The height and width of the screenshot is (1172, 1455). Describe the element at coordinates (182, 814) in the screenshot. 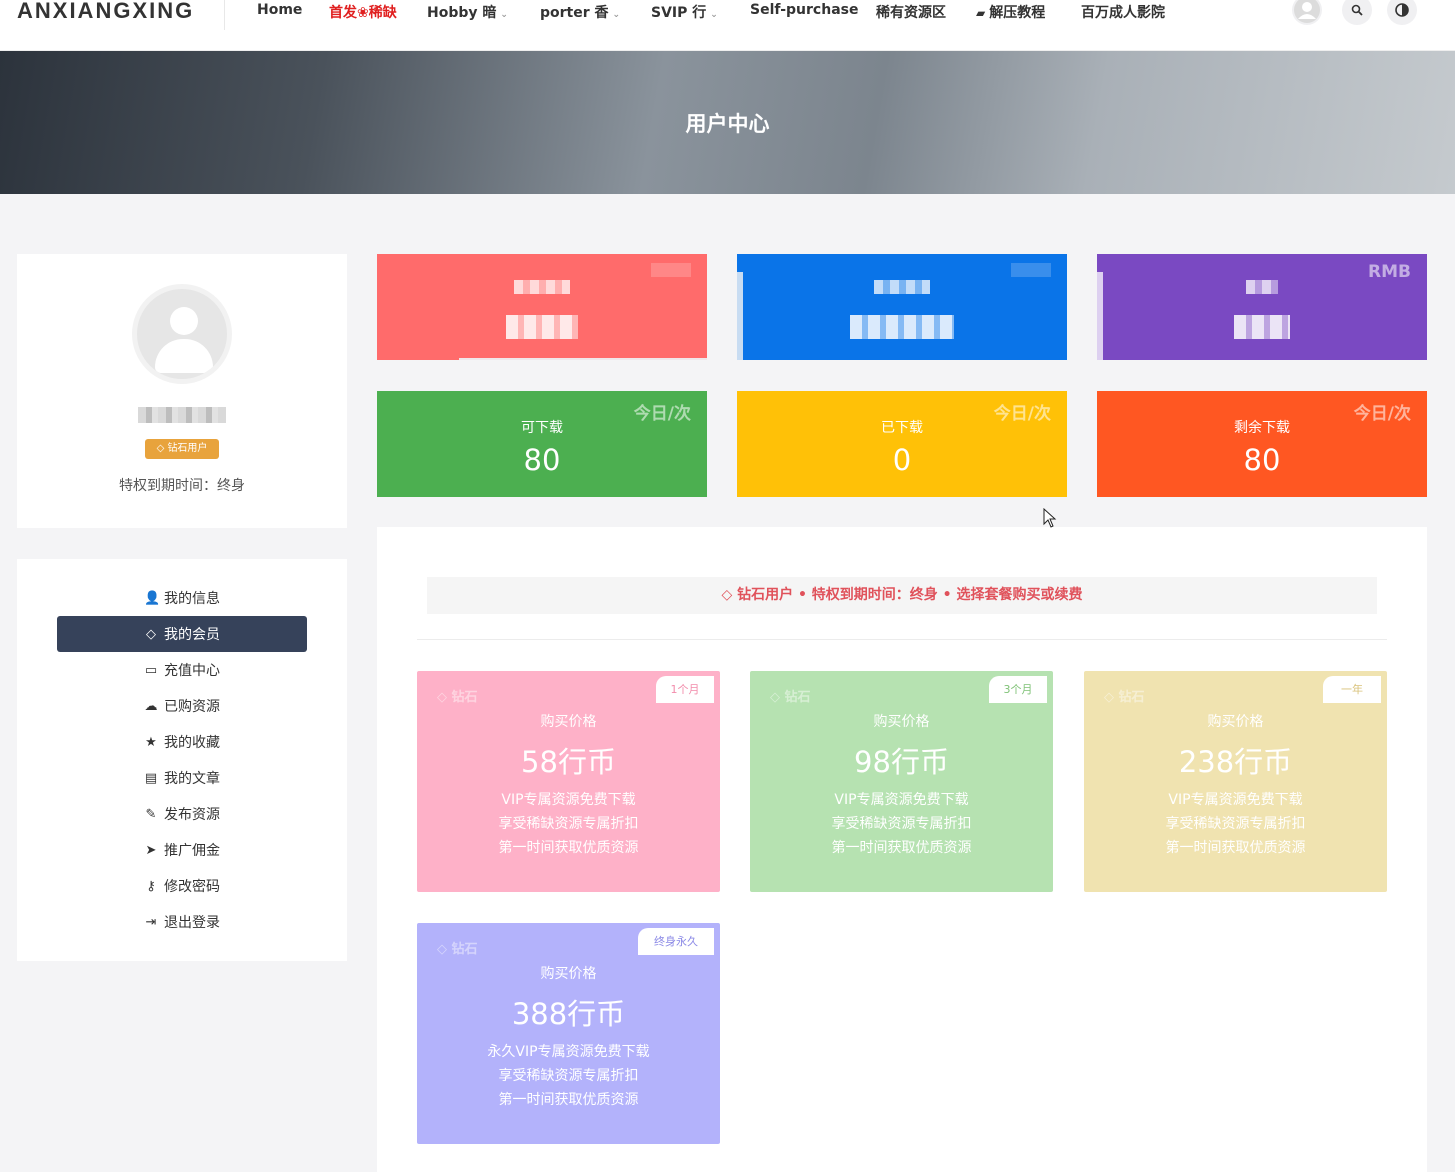

I see `menu-item-7: ✎ 发布资源` at that location.